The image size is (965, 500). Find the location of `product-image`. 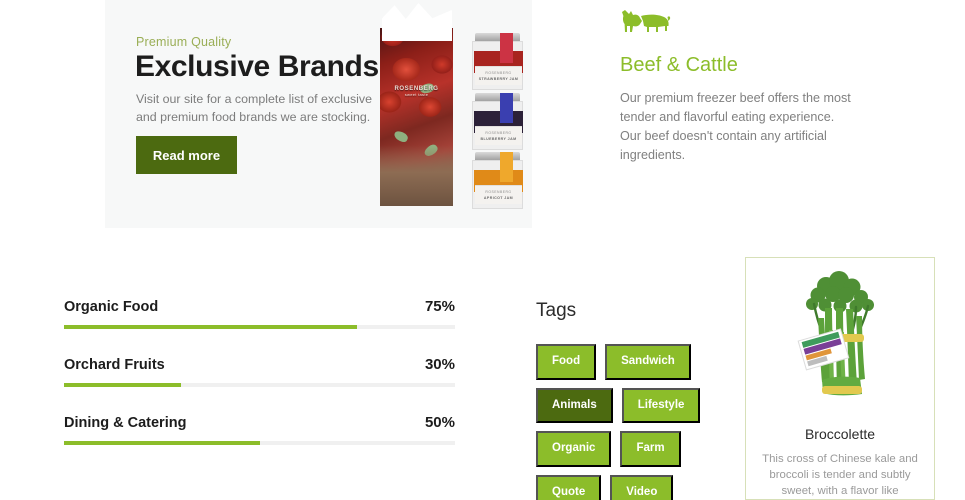

product-image is located at coordinates (840, 344).